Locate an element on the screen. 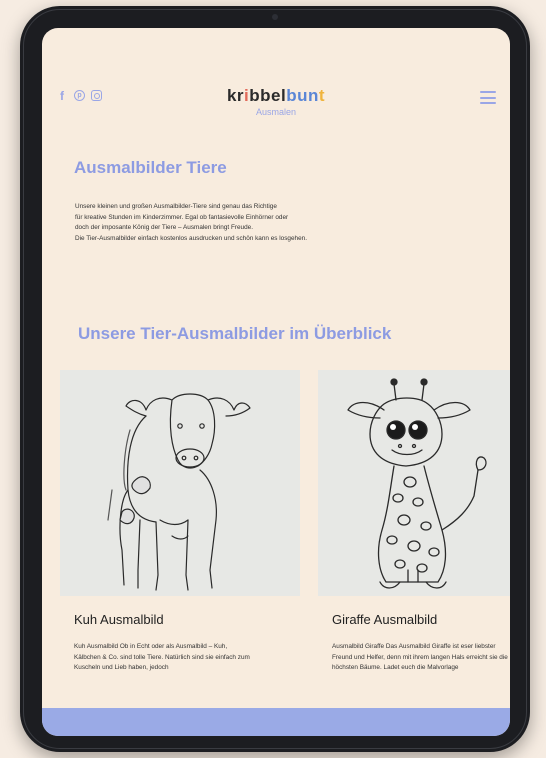 The width and height of the screenshot is (546, 758). card-title-giraffe: Giraffe Ausmalbild is located at coordinates (384, 619).